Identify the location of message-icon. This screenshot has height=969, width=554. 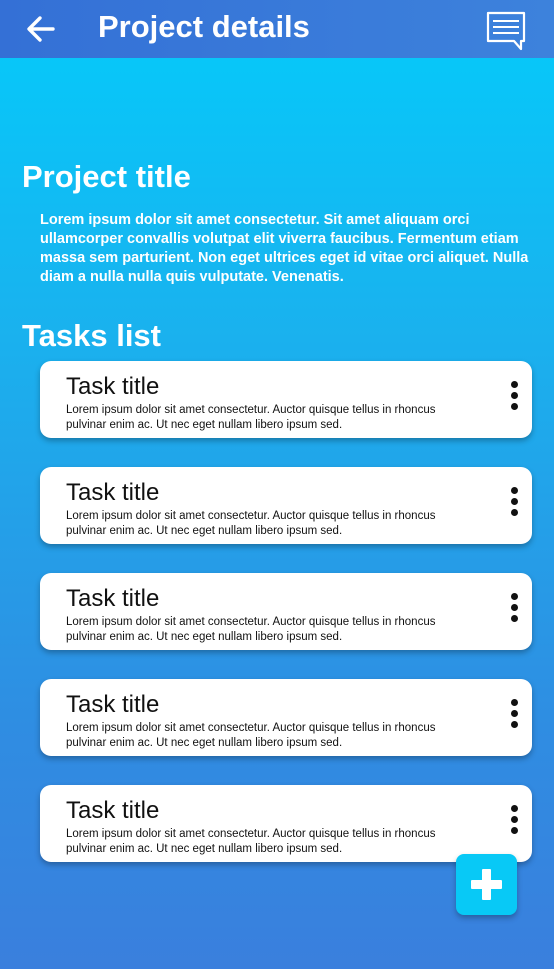
(506, 31).